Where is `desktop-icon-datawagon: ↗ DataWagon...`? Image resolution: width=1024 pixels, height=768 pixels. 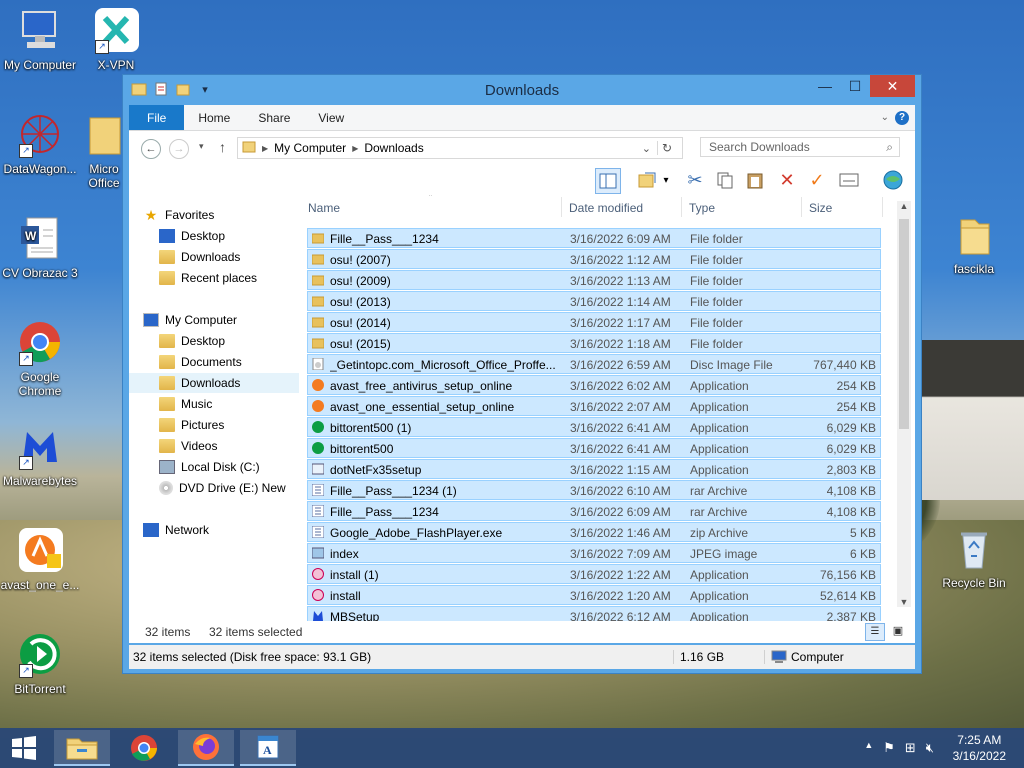 desktop-icon-datawagon: ↗ DataWagon... is located at coordinates (40, 144).